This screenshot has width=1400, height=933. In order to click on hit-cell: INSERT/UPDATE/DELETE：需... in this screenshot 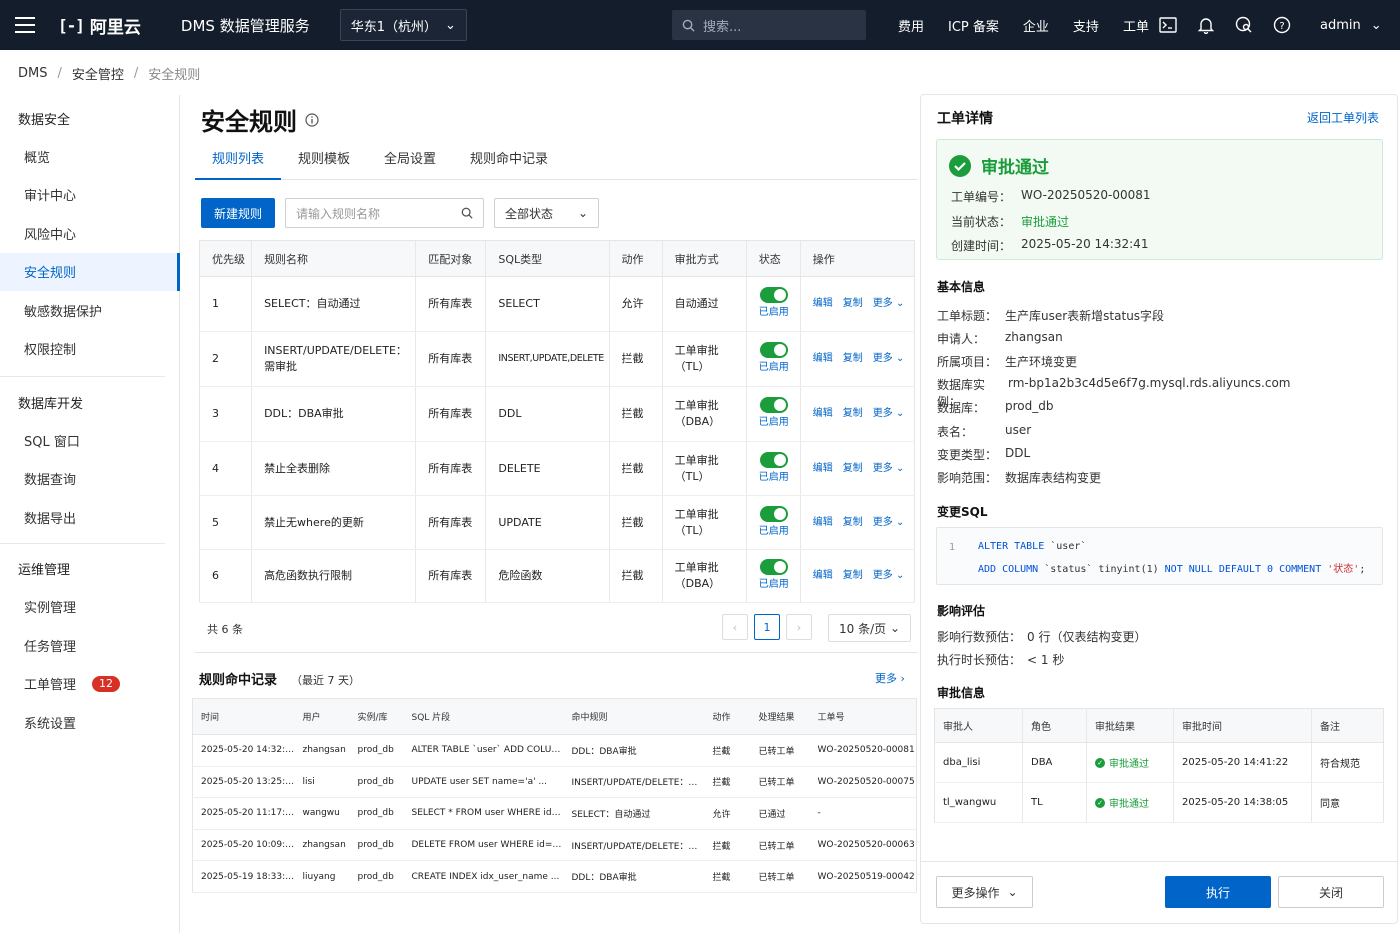, I will do `click(634, 845)`.